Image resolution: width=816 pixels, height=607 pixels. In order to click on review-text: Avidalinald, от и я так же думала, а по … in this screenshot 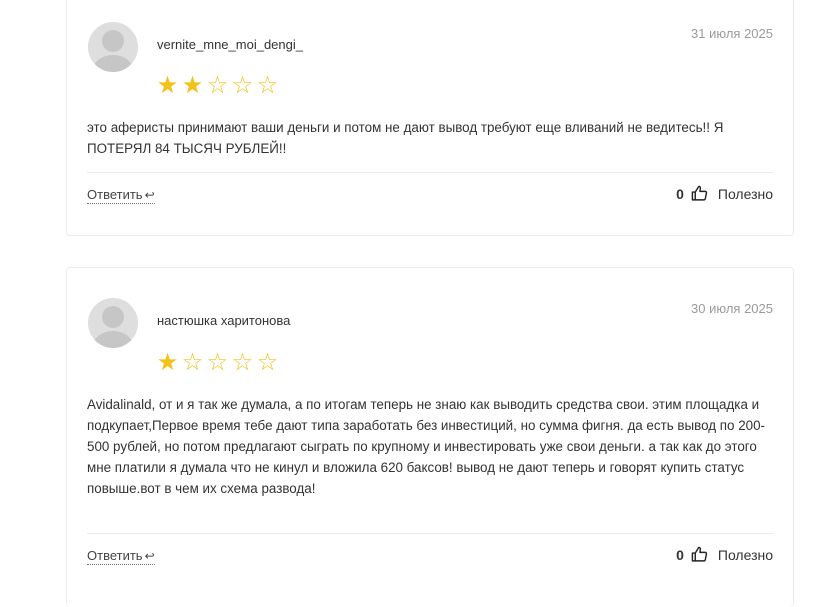, I will do `click(426, 446)`.